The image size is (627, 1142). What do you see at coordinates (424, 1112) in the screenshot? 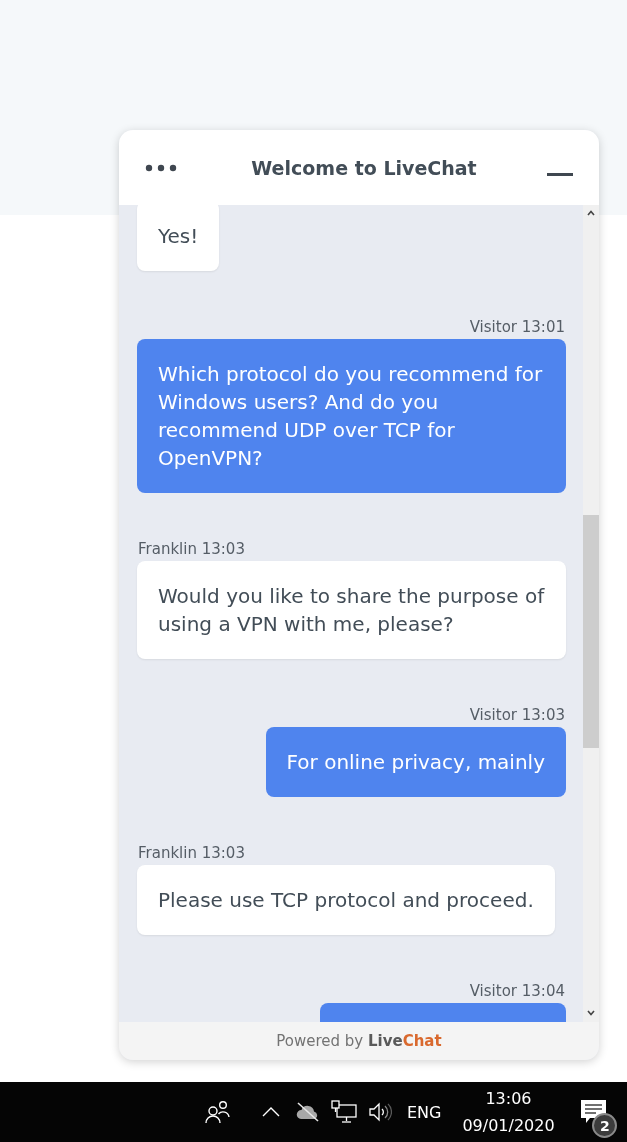
I see `language-indicator: ENG` at bounding box center [424, 1112].